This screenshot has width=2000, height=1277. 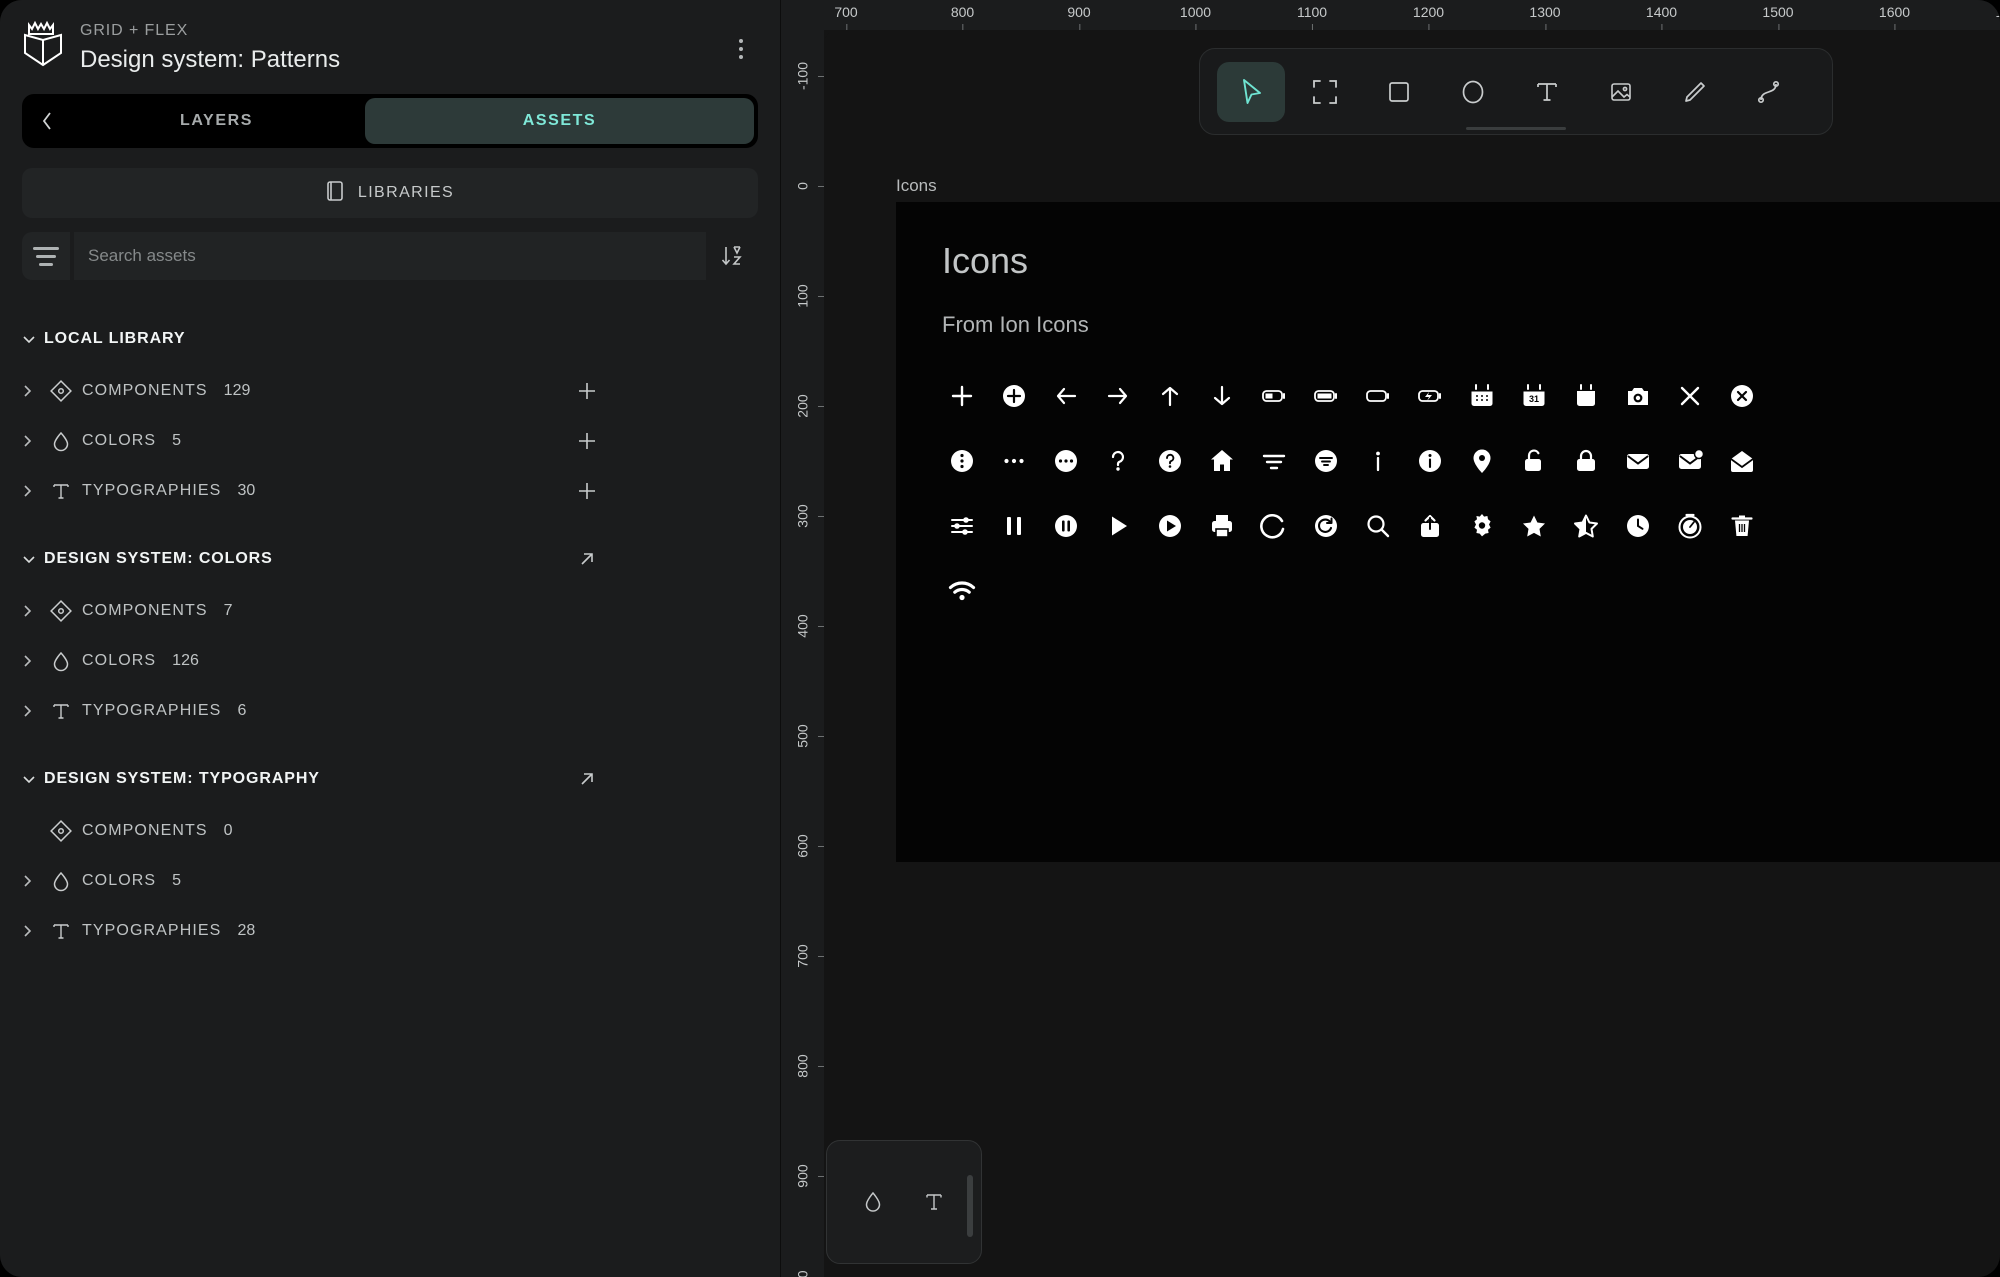 What do you see at coordinates (1547, 92) in the screenshot?
I see `text-tool` at bounding box center [1547, 92].